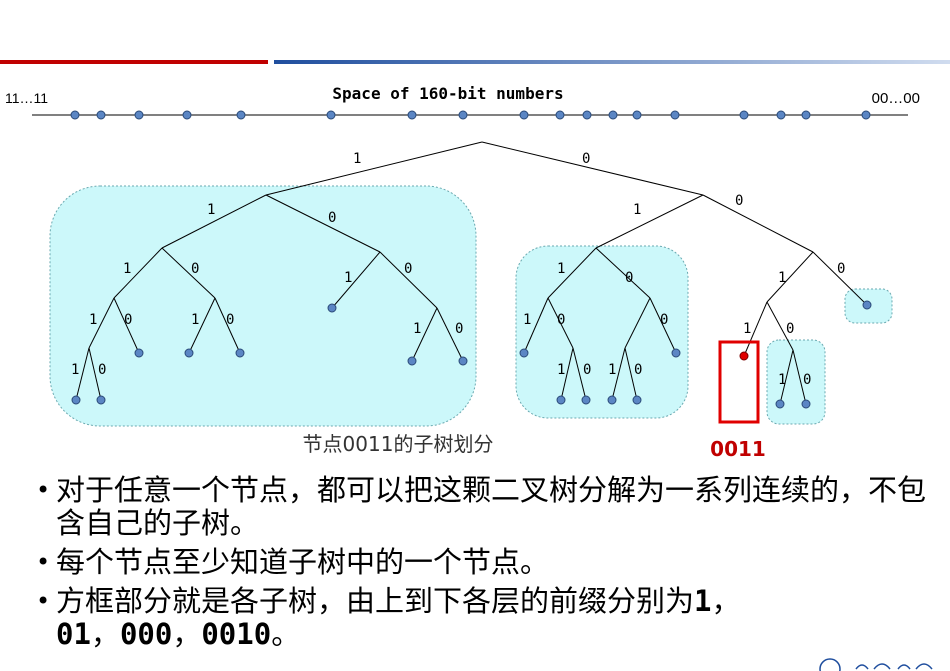 The image size is (950, 671). What do you see at coordinates (146, 634) in the screenshot?
I see `prefix-value: 000` at bounding box center [146, 634].